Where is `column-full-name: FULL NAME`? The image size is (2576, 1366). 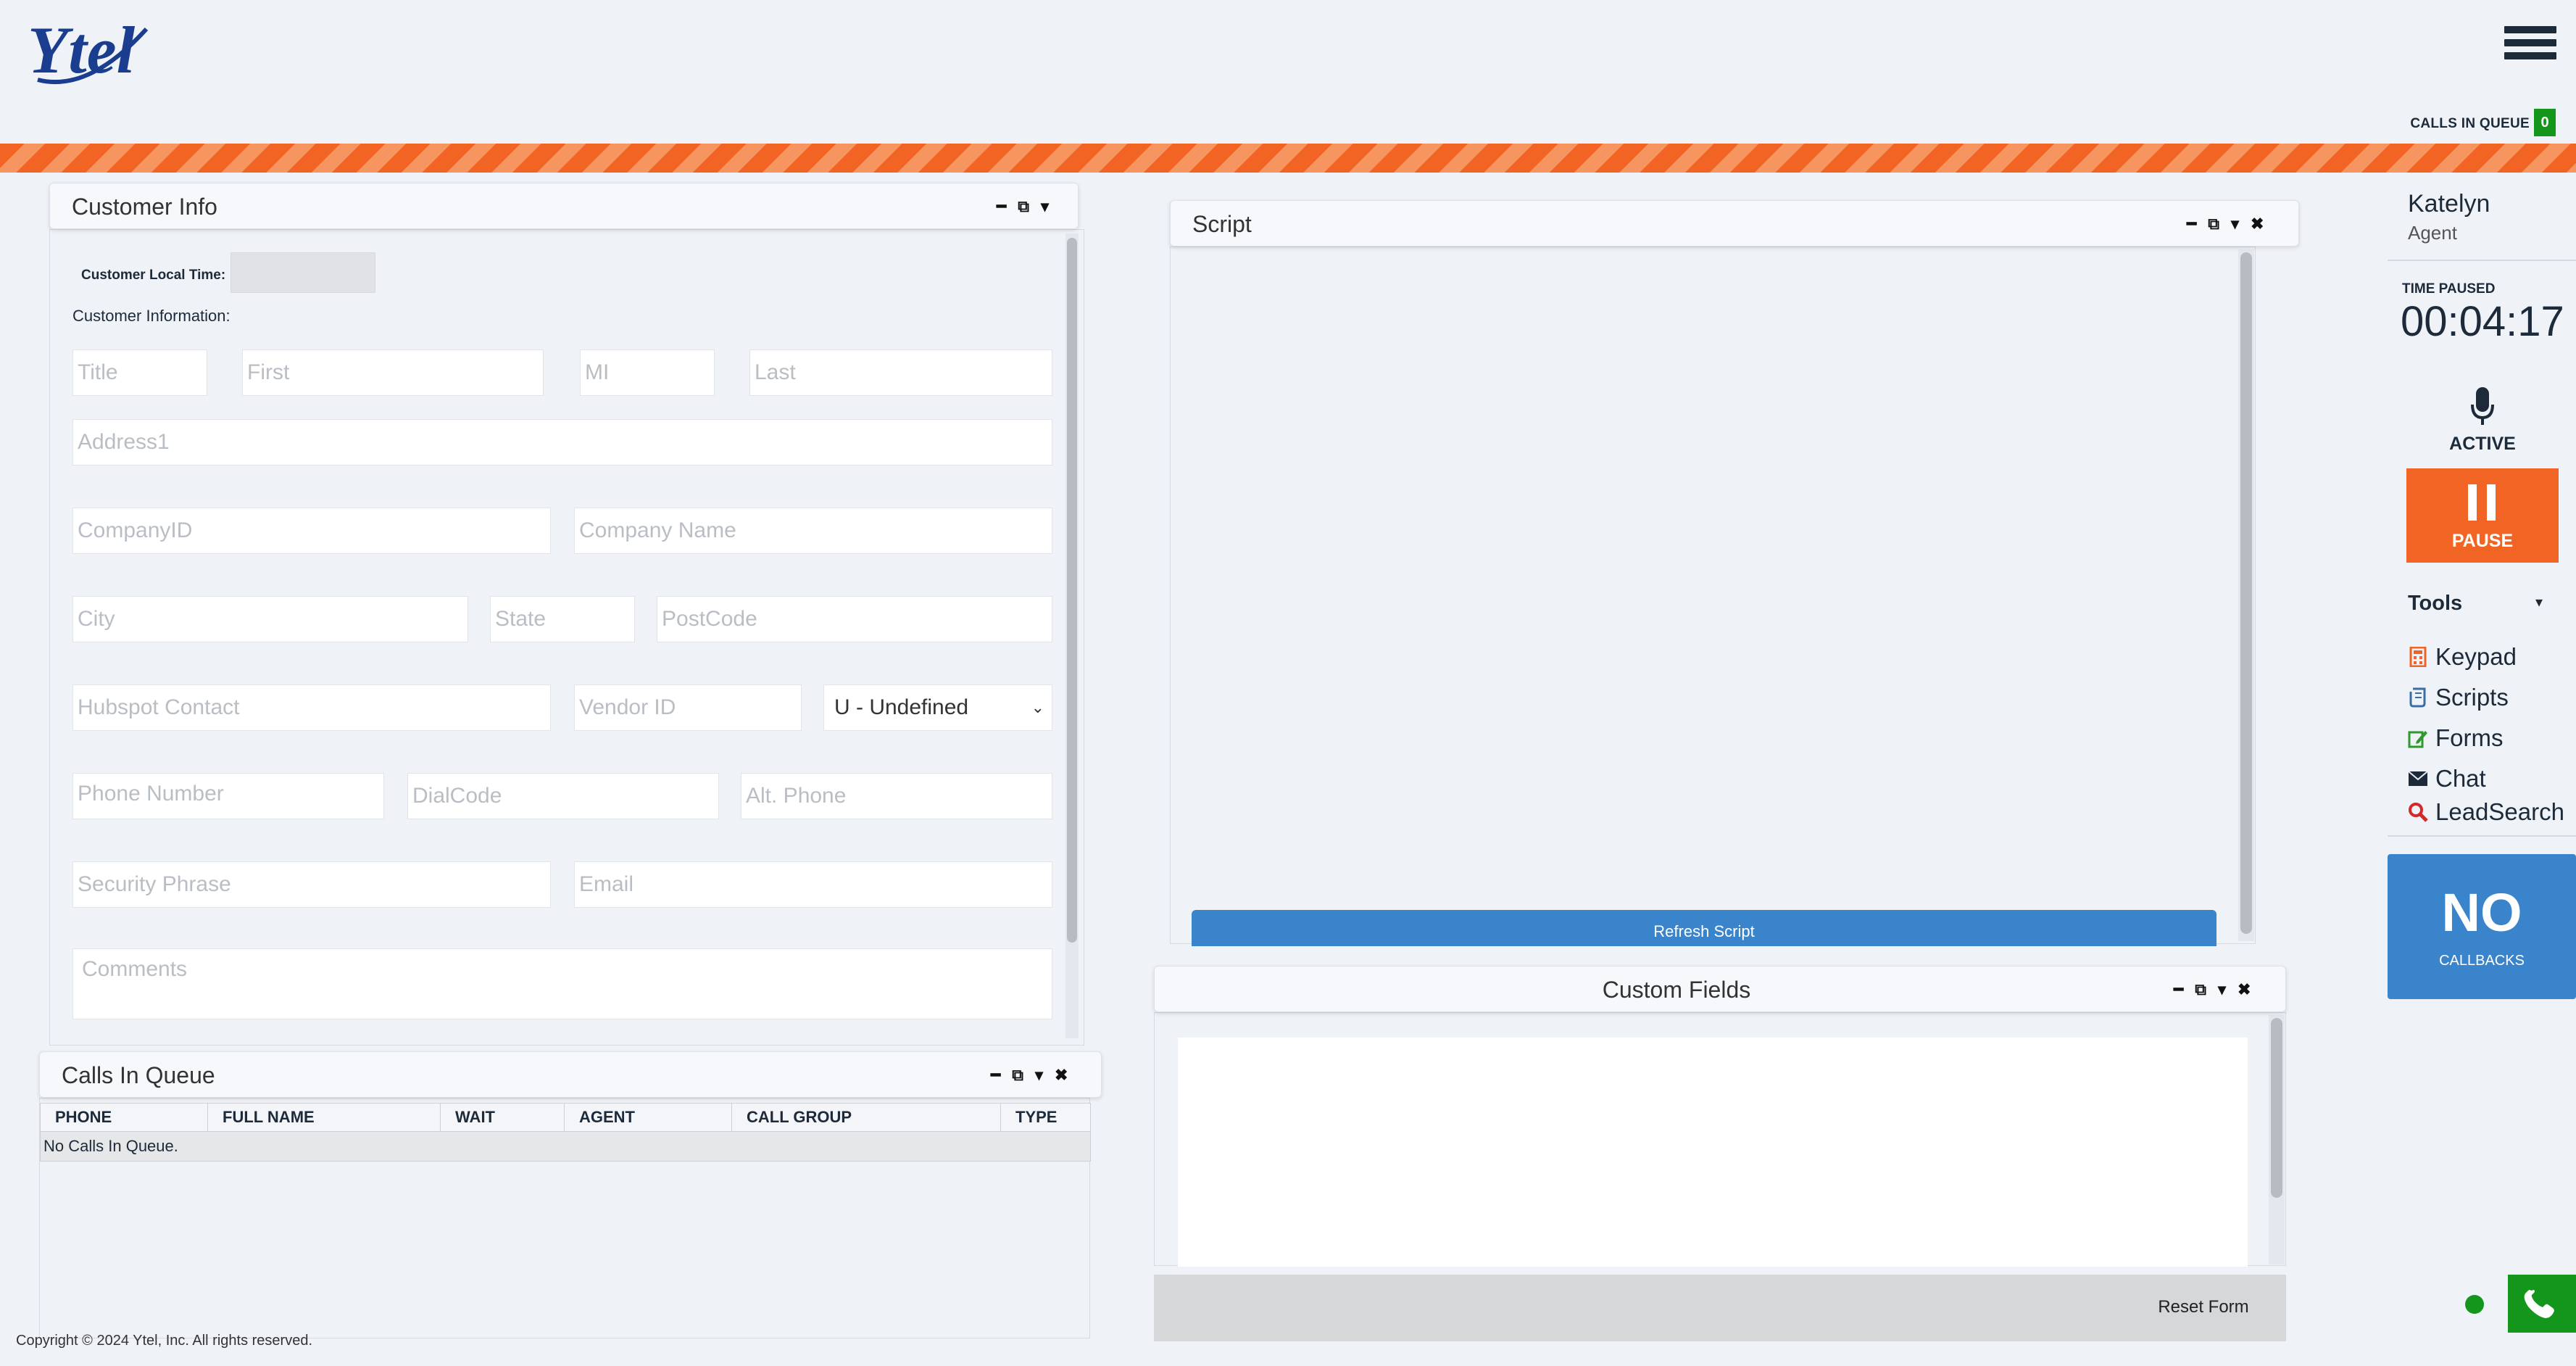 column-full-name: FULL NAME is located at coordinates (324, 1117).